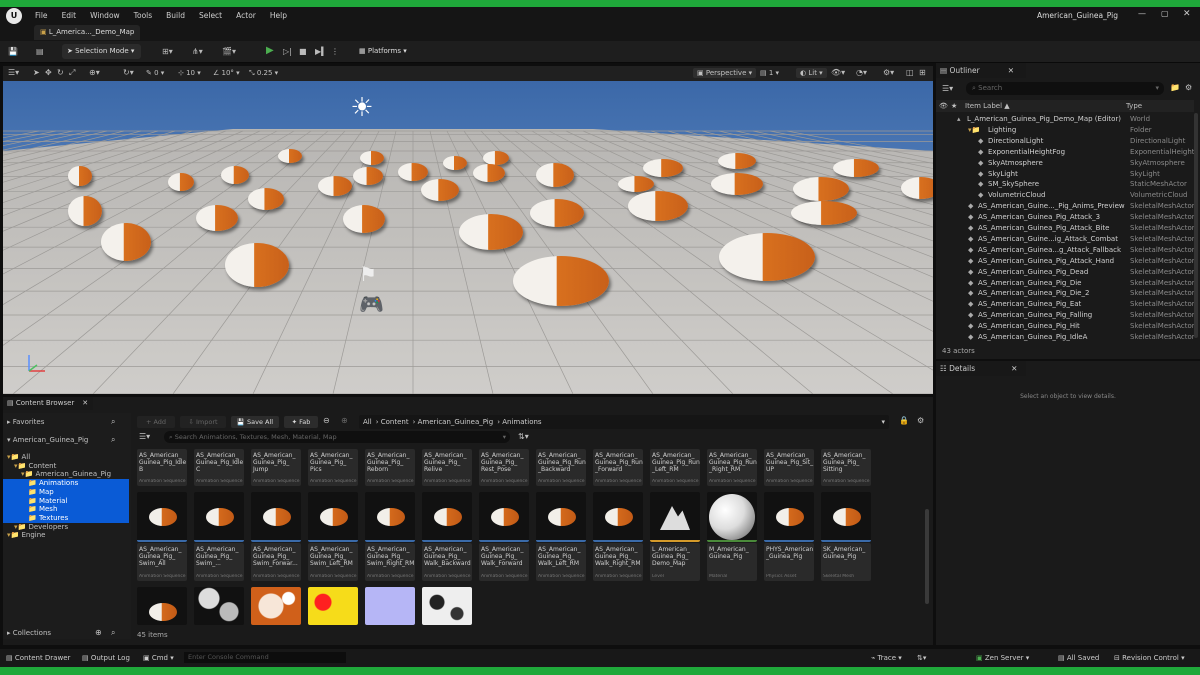 This screenshot has width=1200, height=675. I want to click on menu-edit: Edit, so click(69, 15).